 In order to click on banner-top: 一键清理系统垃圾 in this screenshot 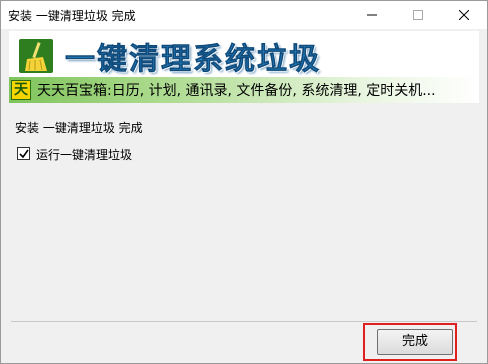, I will do `click(244, 54)`.